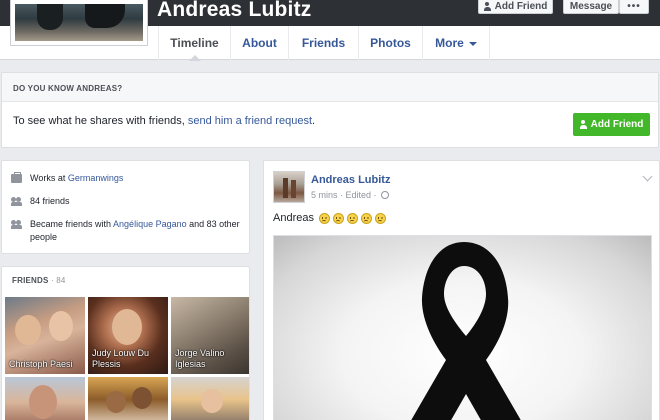 The height and width of the screenshot is (420, 660). What do you see at coordinates (591, 7) in the screenshot?
I see `message-button: Message` at bounding box center [591, 7].